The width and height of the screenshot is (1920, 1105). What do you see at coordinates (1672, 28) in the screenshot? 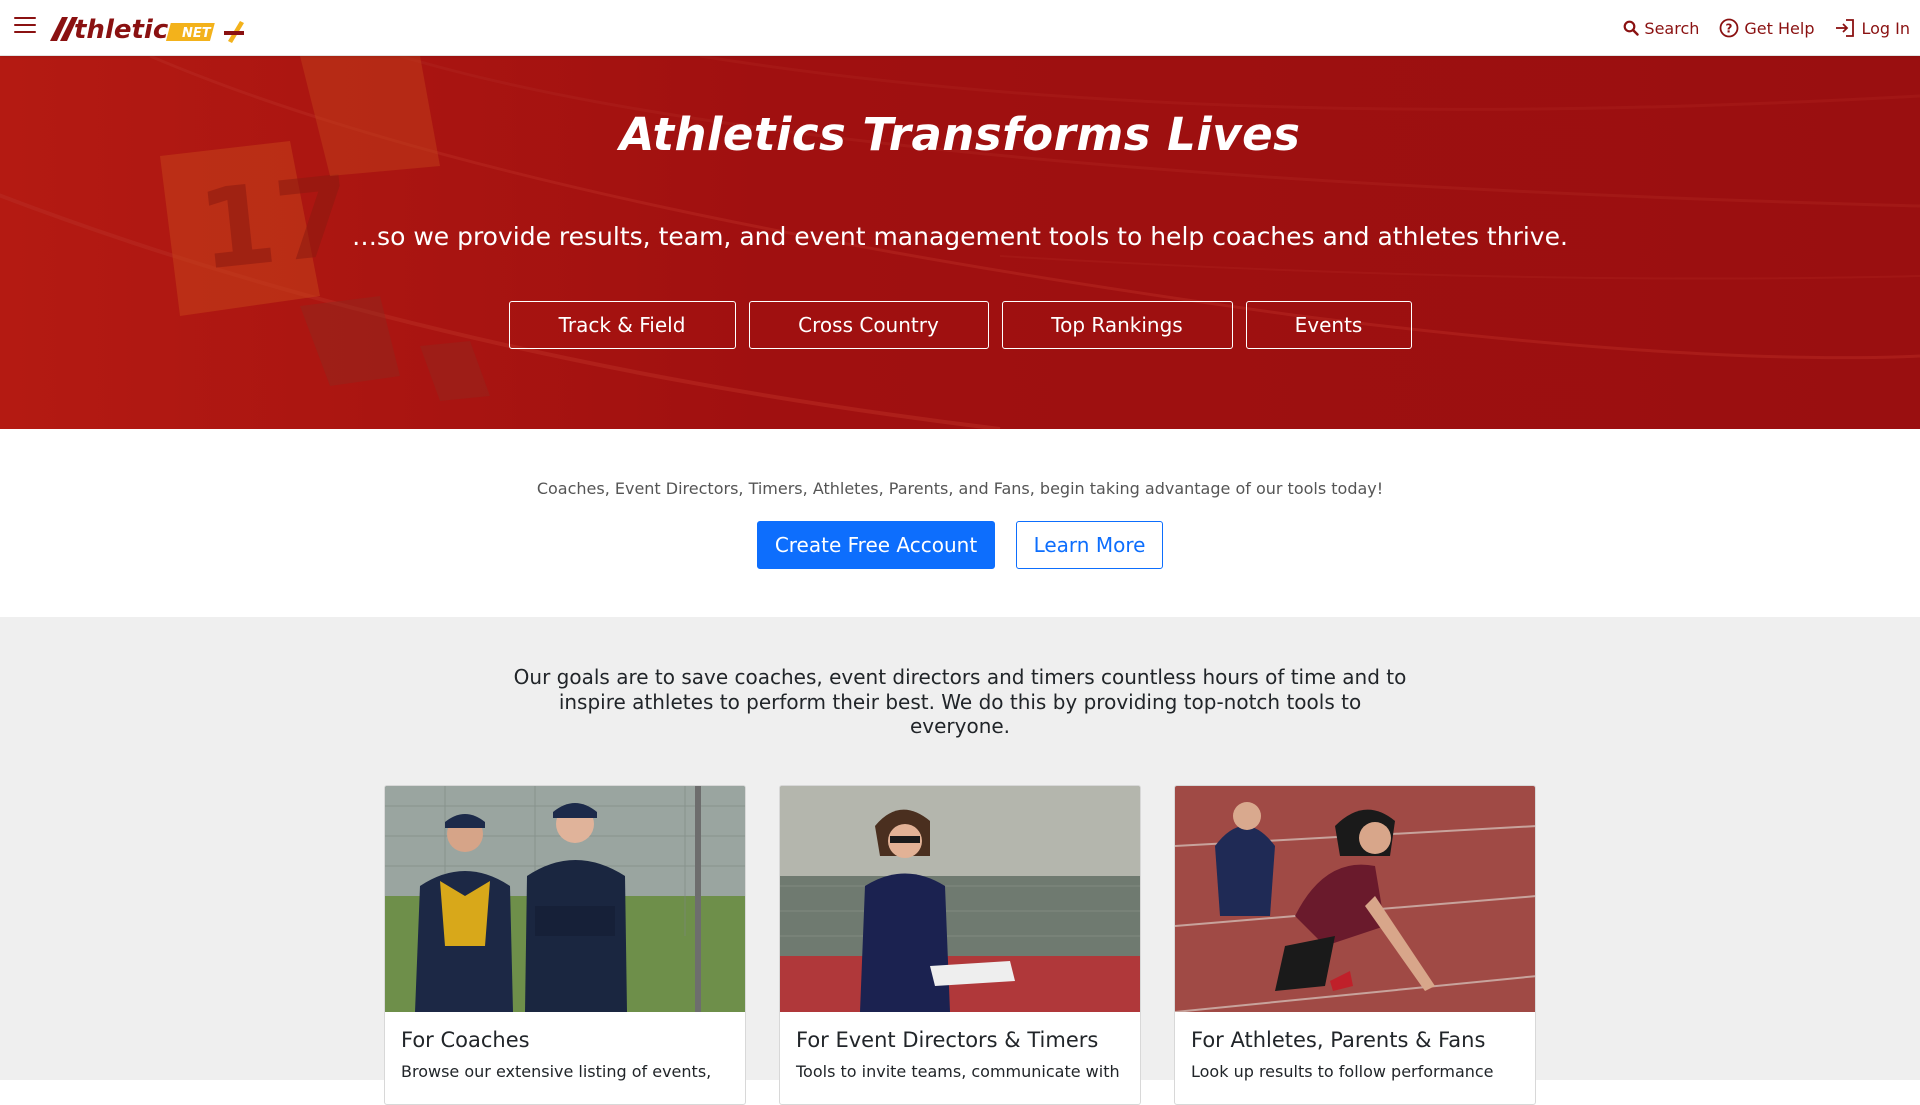
I see `search-link-label: Search` at bounding box center [1672, 28].